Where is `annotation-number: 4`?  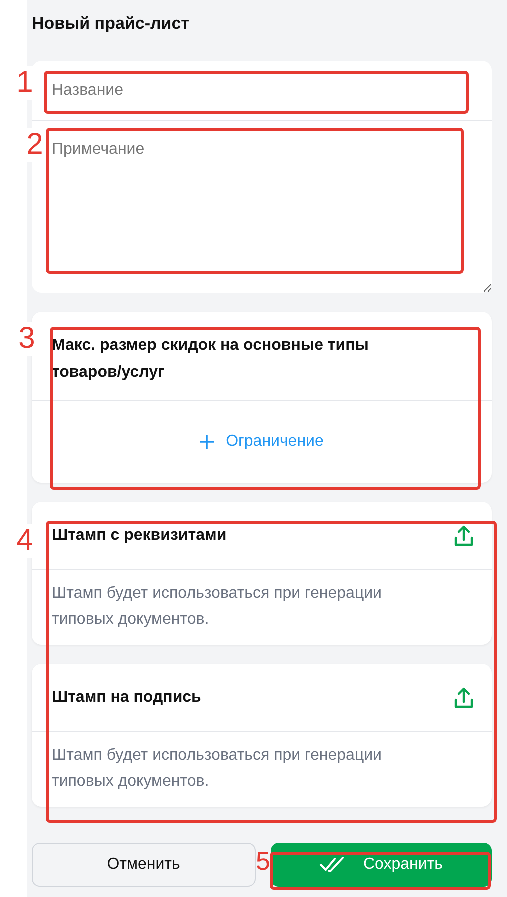 annotation-number: 4 is located at coordinates (25, 541).